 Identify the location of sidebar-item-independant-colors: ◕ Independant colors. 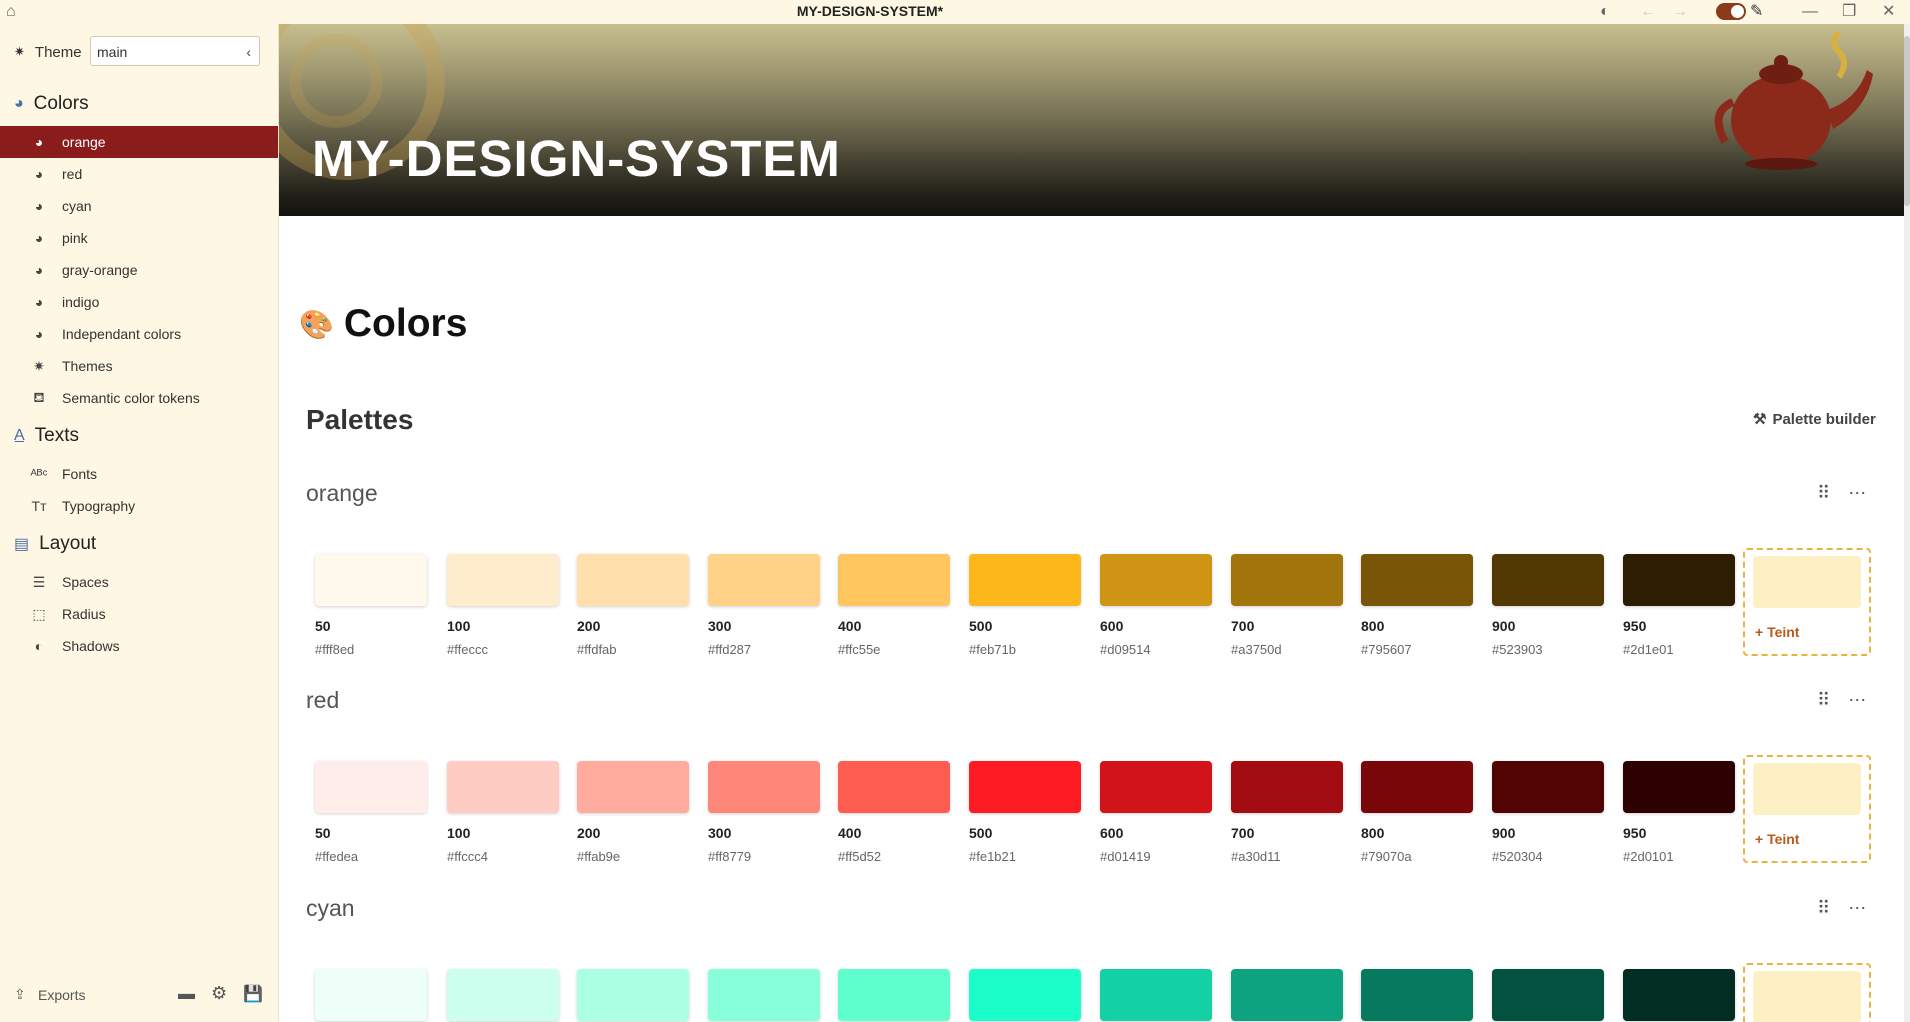
(139, 334).